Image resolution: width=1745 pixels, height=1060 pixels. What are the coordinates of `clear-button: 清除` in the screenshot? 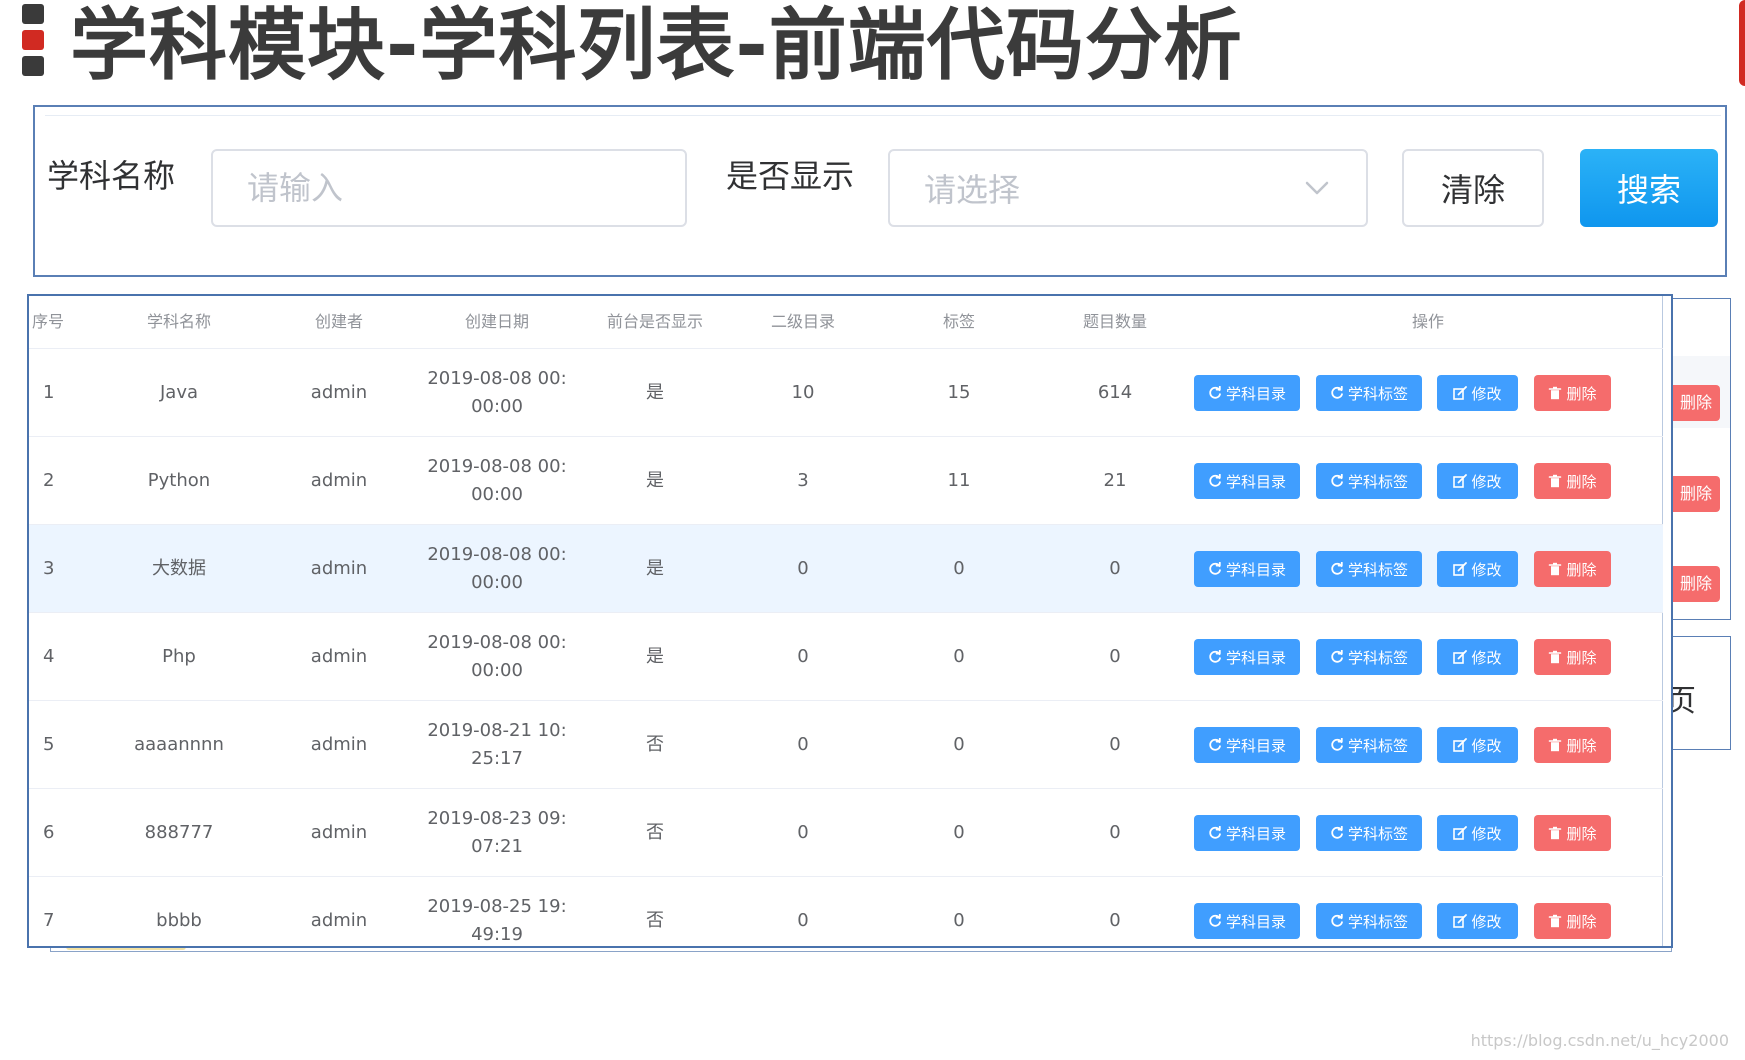 It's located at (1473, 188).